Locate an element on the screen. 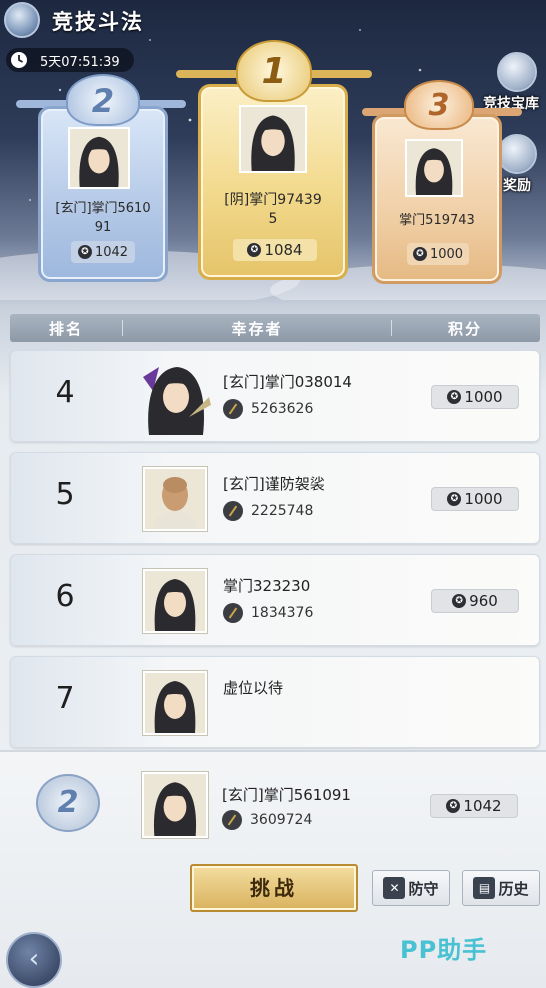 The width and height of the screenshot is (546, 988). col-score-header: 积分 is located at coordinates (464, 328).